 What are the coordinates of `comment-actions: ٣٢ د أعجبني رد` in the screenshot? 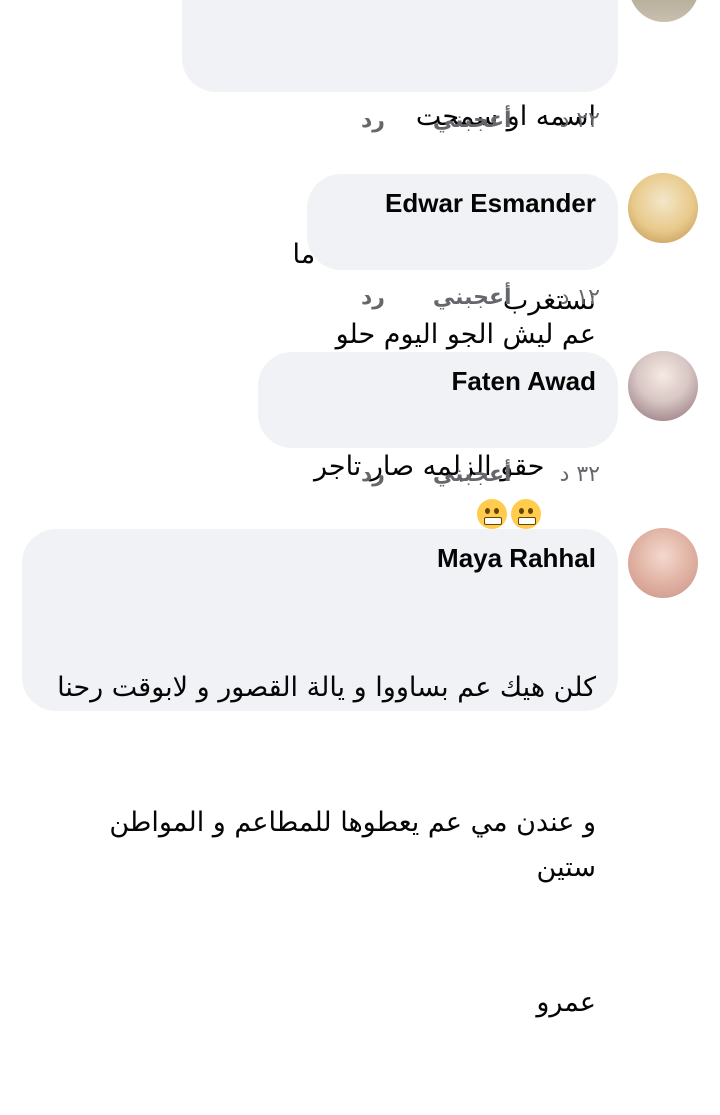 It's located at (480, 474).